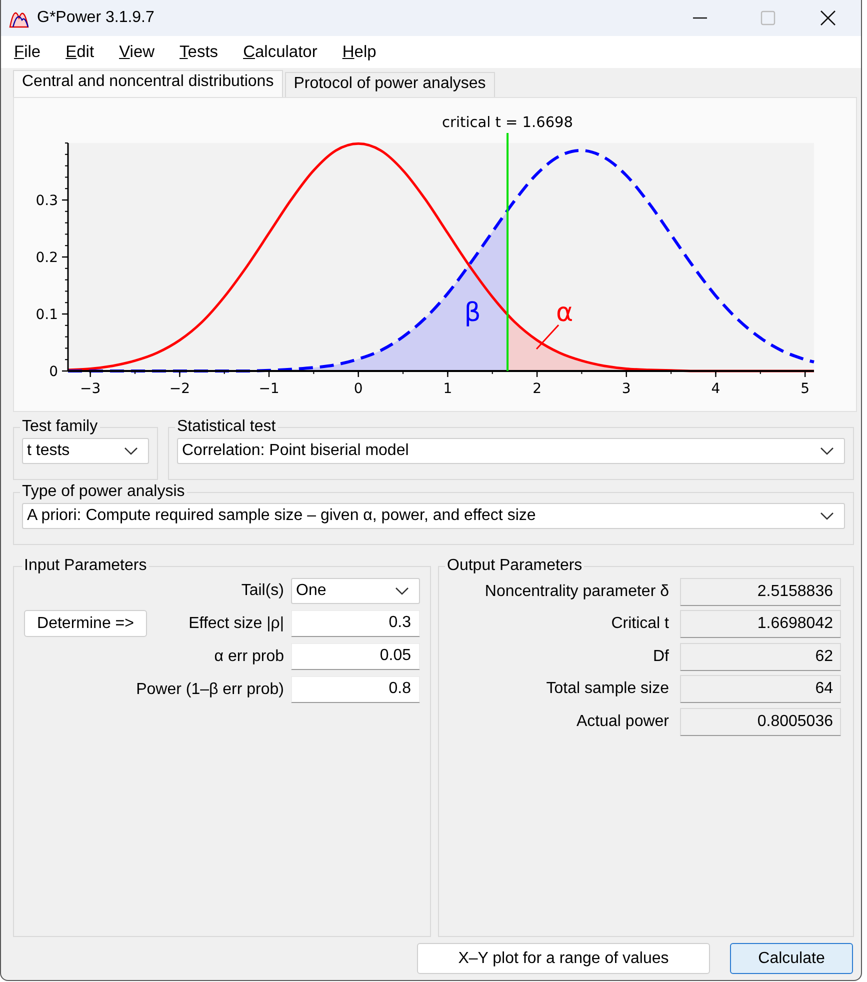 The height and width of the screenshot is (982, 867). Describe the element at coordinates (760, 722) in the screenshot. I see `output-field: 0.8005036` at that location.